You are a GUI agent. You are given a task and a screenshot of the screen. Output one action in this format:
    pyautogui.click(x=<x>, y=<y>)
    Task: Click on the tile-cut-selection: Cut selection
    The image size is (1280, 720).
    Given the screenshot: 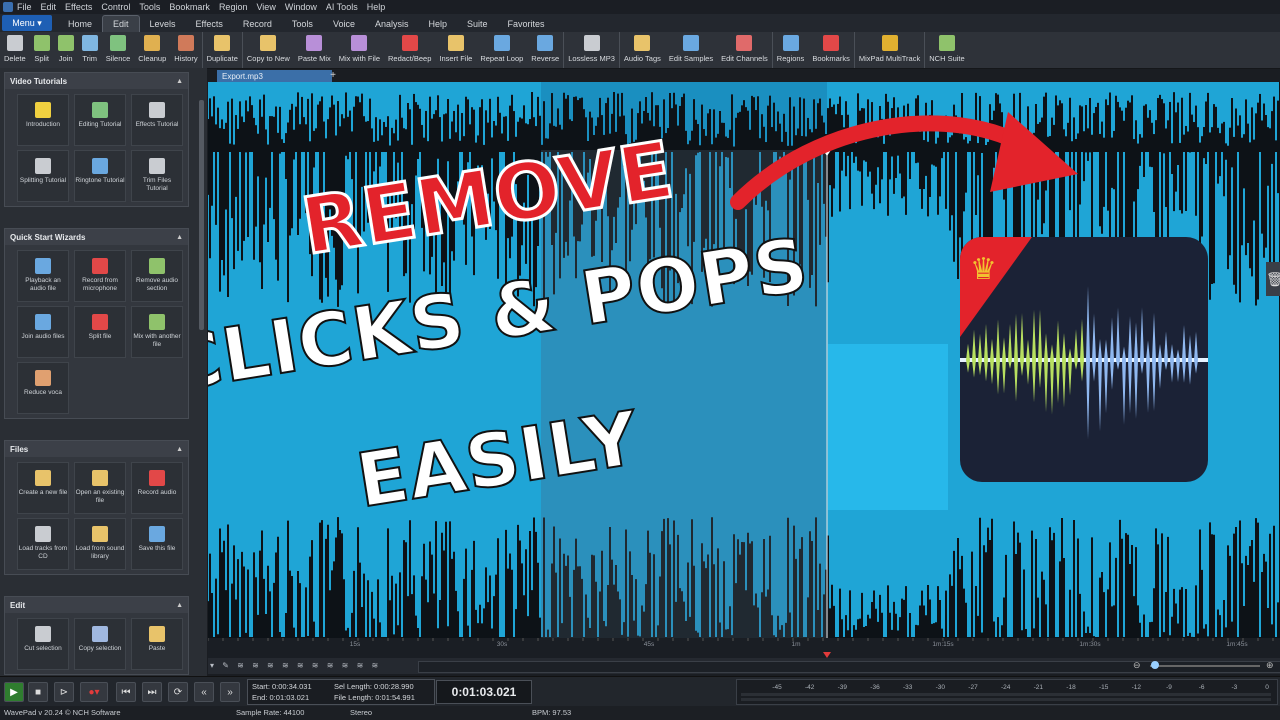 What is the action you would take?
    pyautogui.click(x=43, y=644)
    